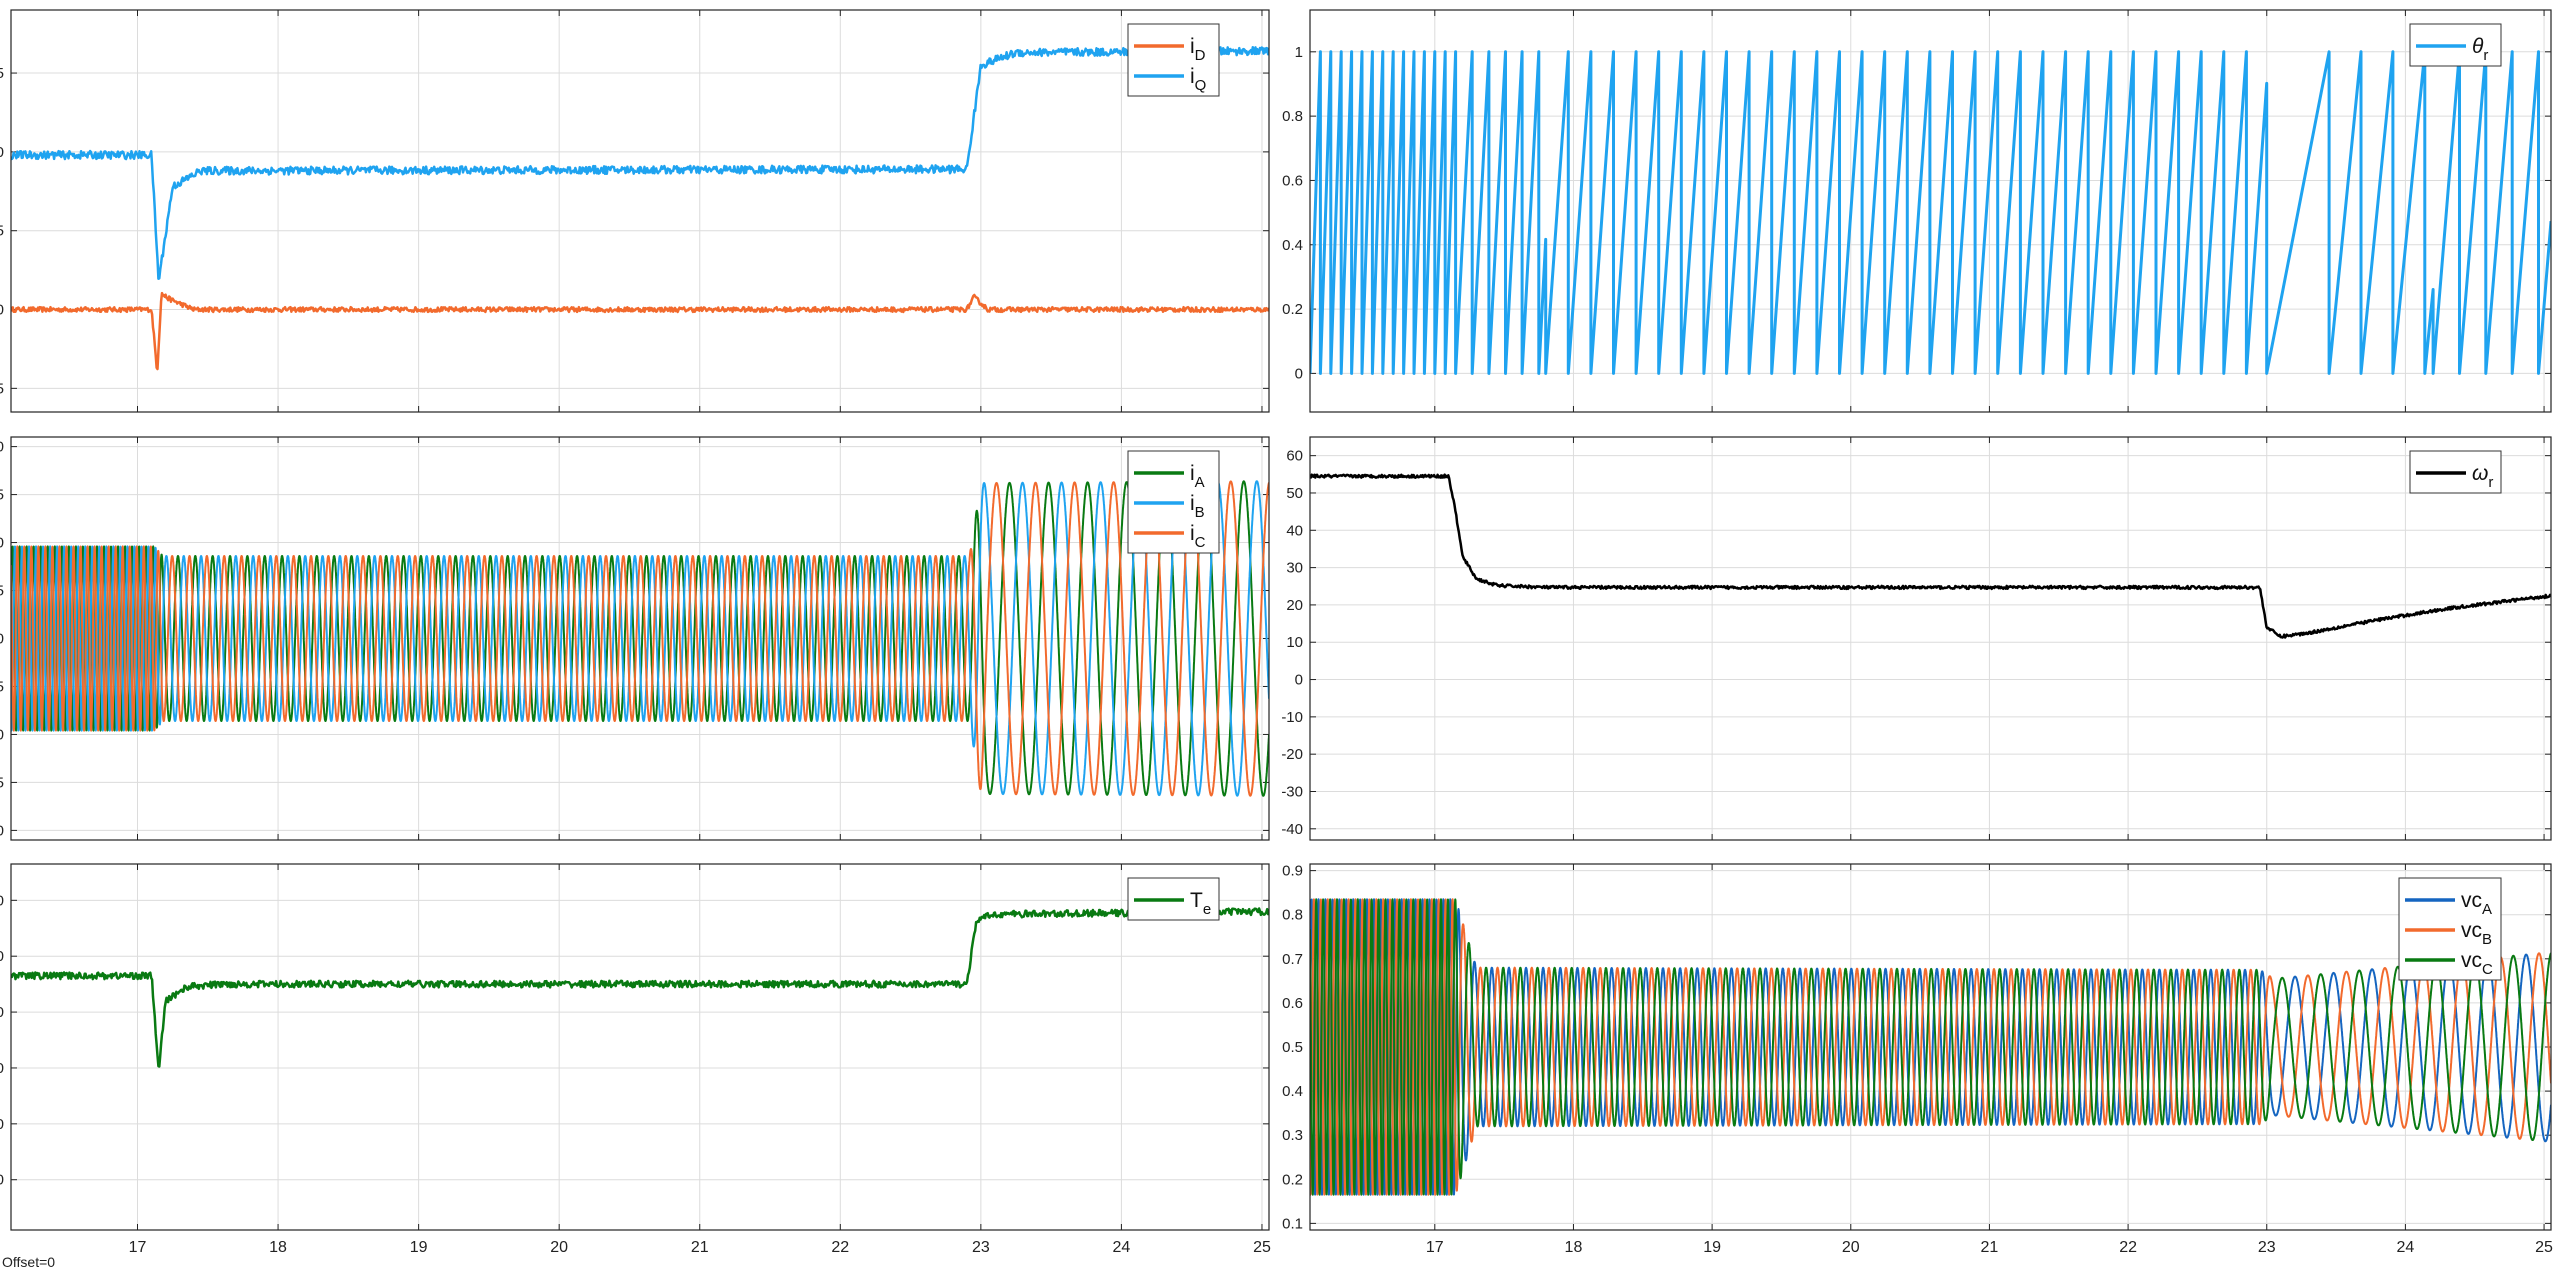  What do you see at coordinates (1294, 493) in the screenshot?
I see `y-tick-label: 50` at bounding box center [1294, 493].